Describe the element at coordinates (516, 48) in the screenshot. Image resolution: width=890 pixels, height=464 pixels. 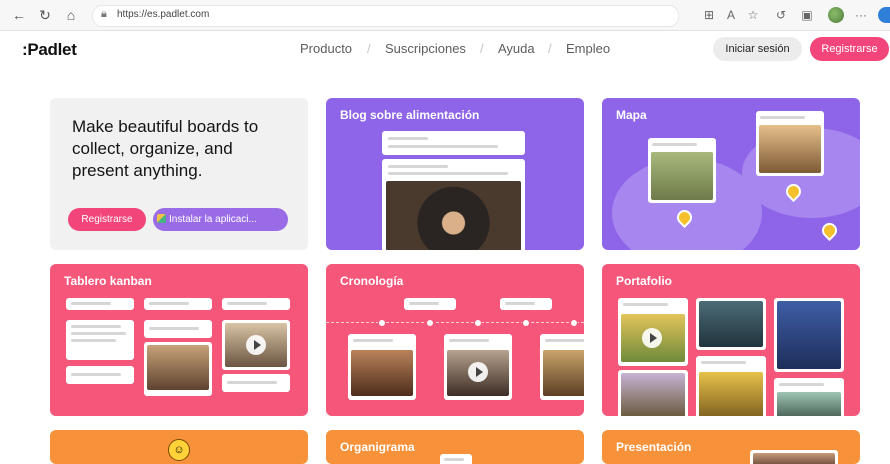
I see `nav-ayuda: Ayuda` at that location.